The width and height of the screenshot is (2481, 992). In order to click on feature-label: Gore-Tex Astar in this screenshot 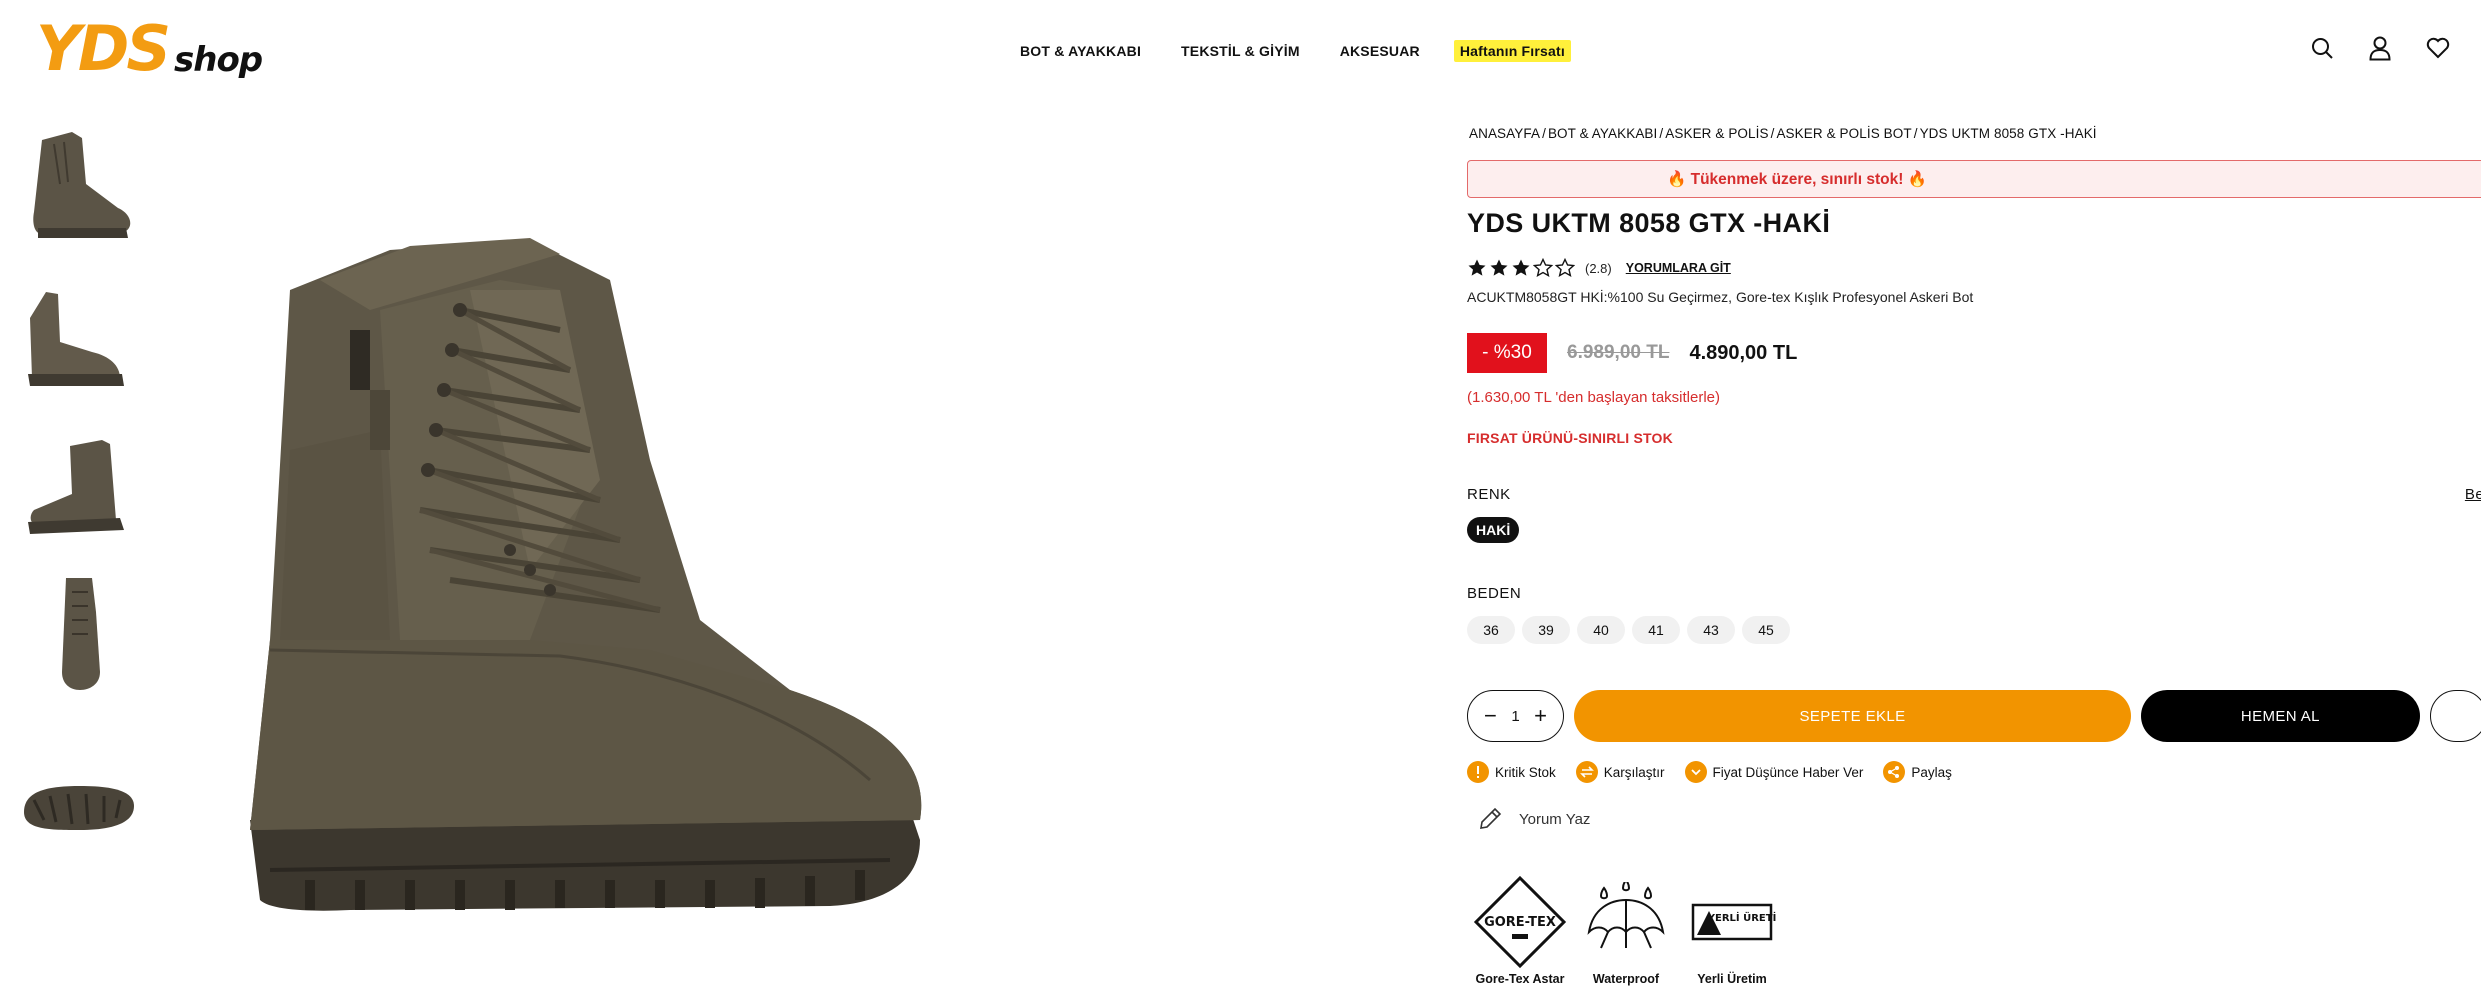, I will do `click(1520, 979)`.